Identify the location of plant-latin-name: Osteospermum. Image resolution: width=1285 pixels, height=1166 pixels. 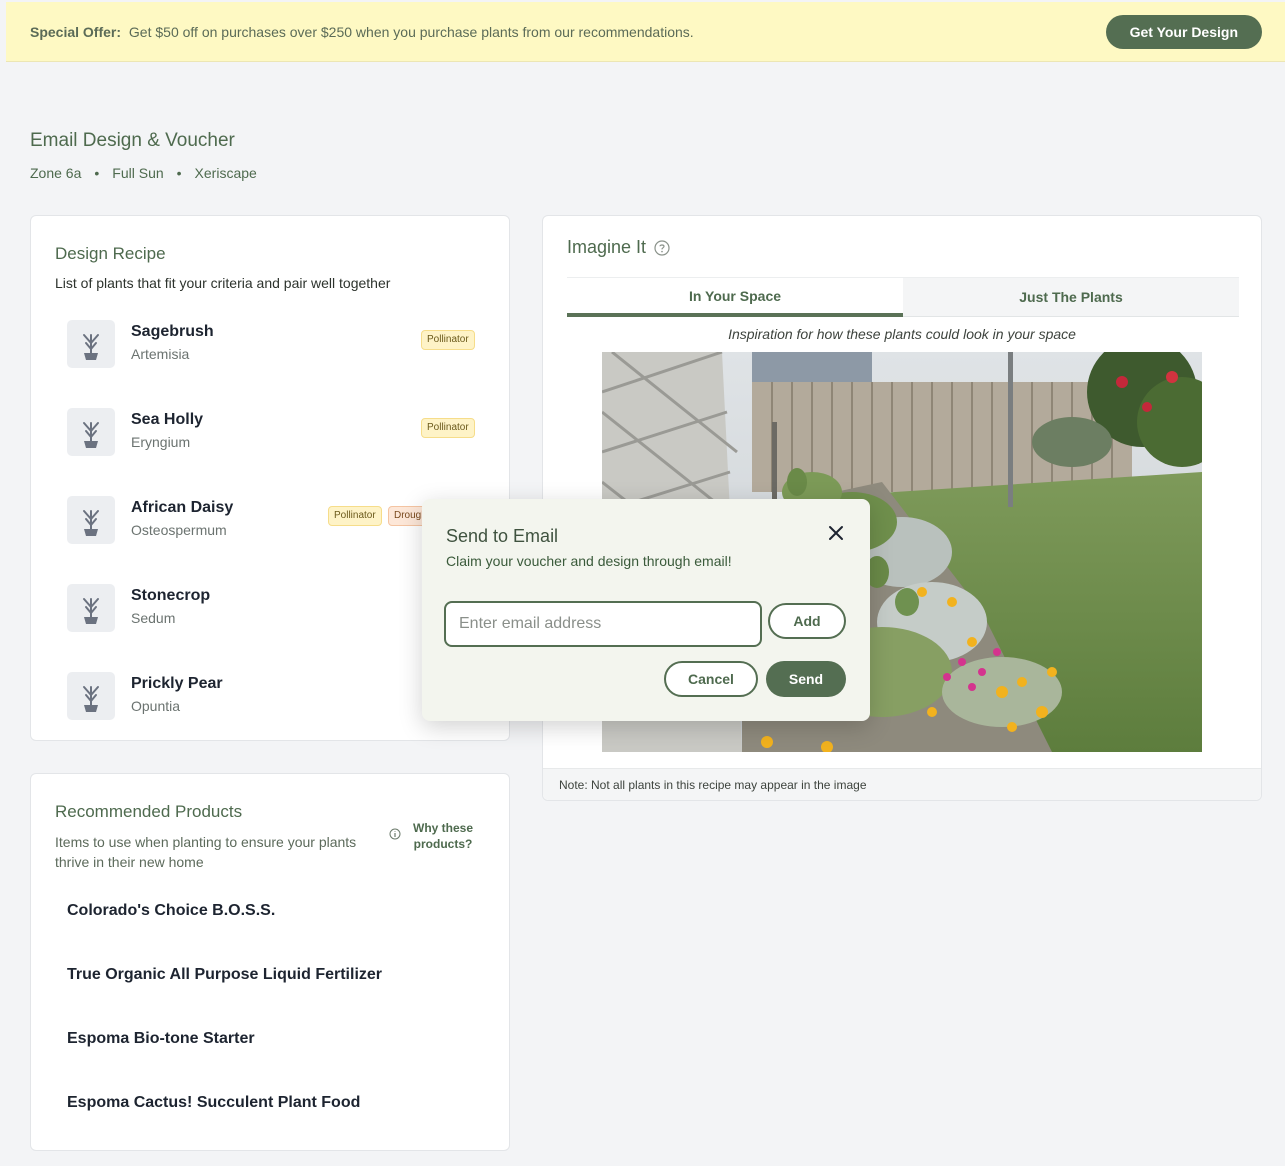
(179, 530).